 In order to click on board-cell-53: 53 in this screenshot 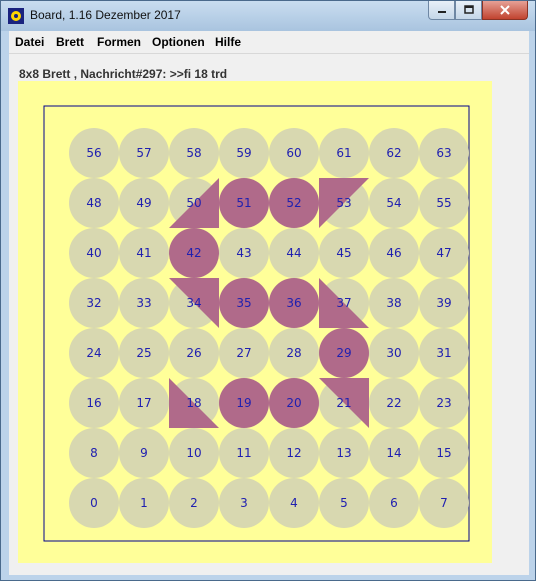, I will do `click(344, 203)`.